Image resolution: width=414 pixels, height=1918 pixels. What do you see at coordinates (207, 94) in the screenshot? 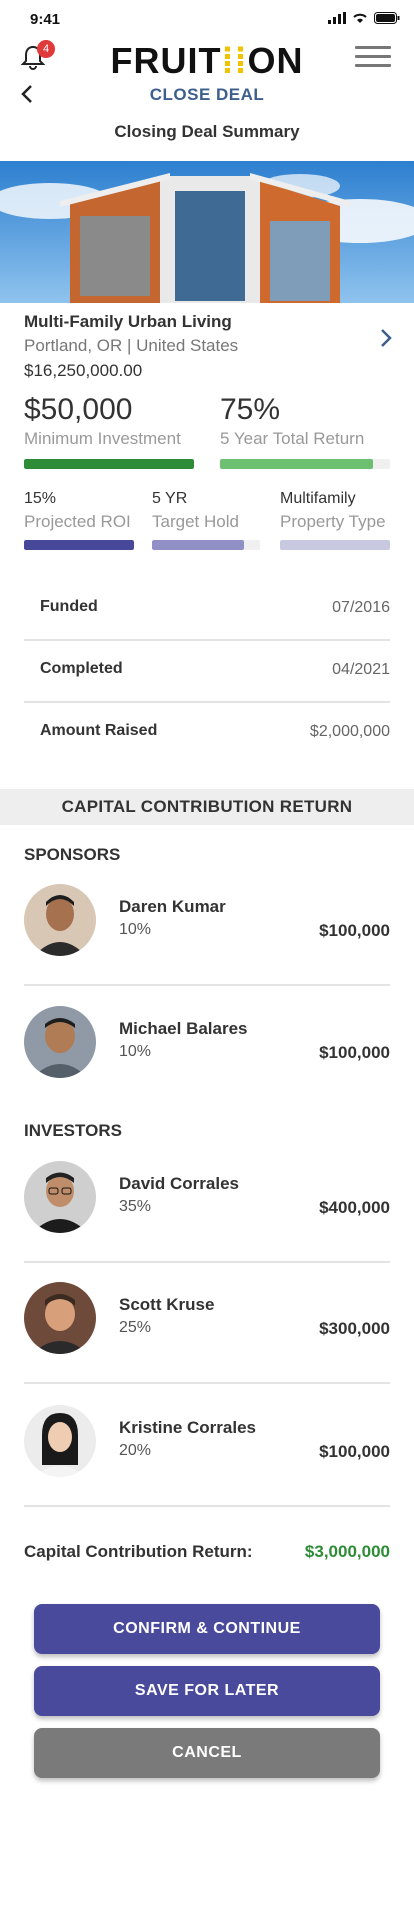
I see `page-subtitle: CLOSE DEAL` at bounding box center [207, 94].